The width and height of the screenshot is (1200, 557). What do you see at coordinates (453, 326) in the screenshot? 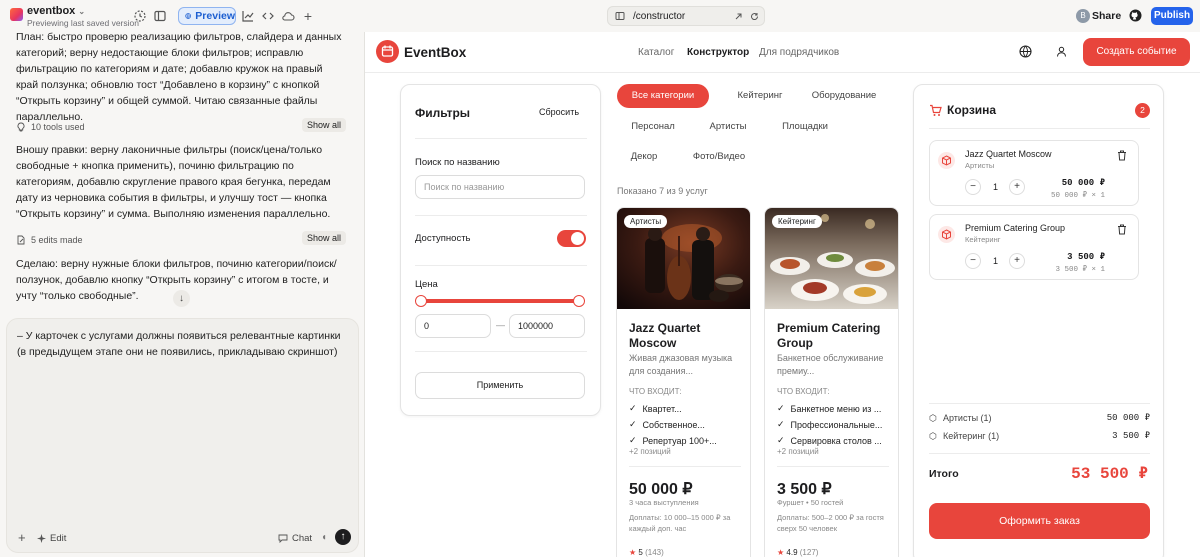
I see `price-min-input: 0` at bounding box center [453, 326].